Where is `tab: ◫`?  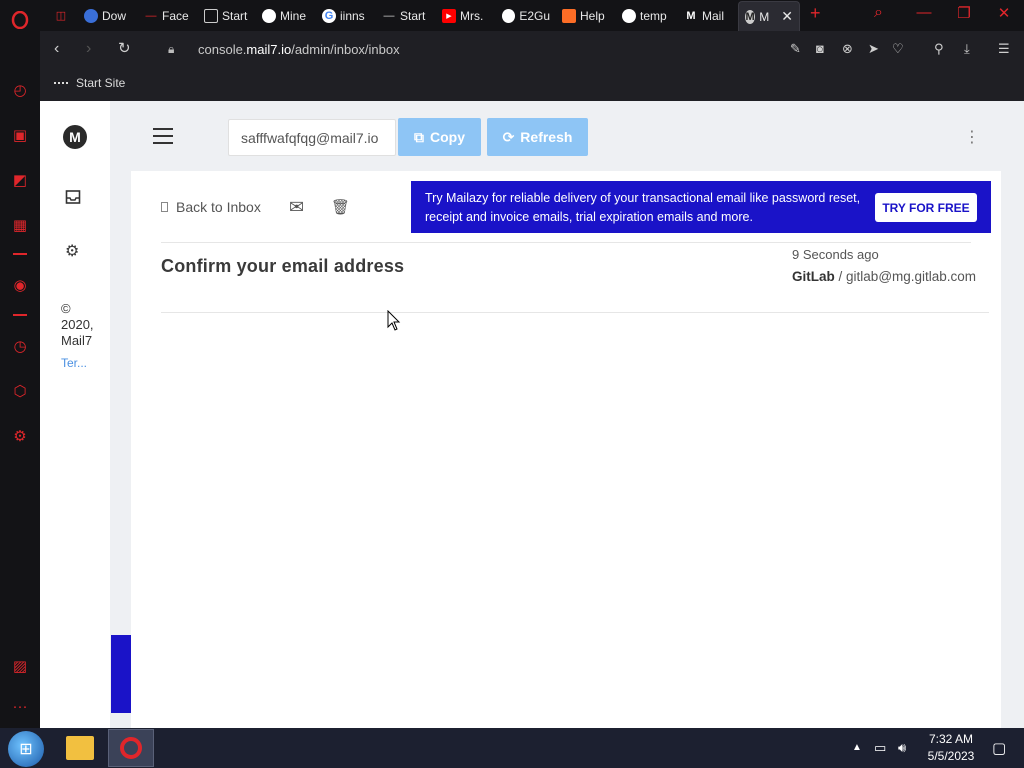 tab: ◫ is located at coordinates (65, 15).